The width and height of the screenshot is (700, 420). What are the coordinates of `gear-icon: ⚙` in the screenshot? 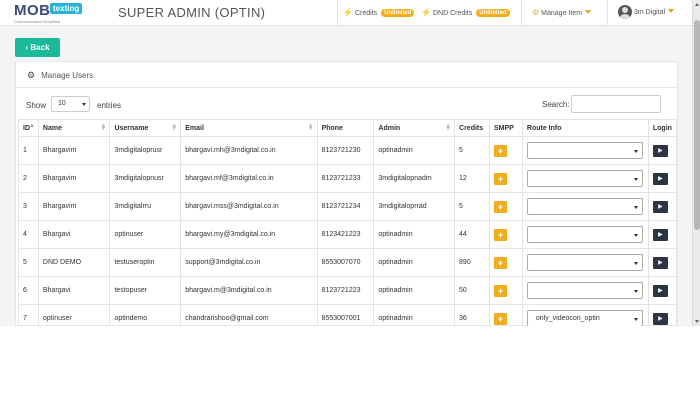 It's located at (31, 75).